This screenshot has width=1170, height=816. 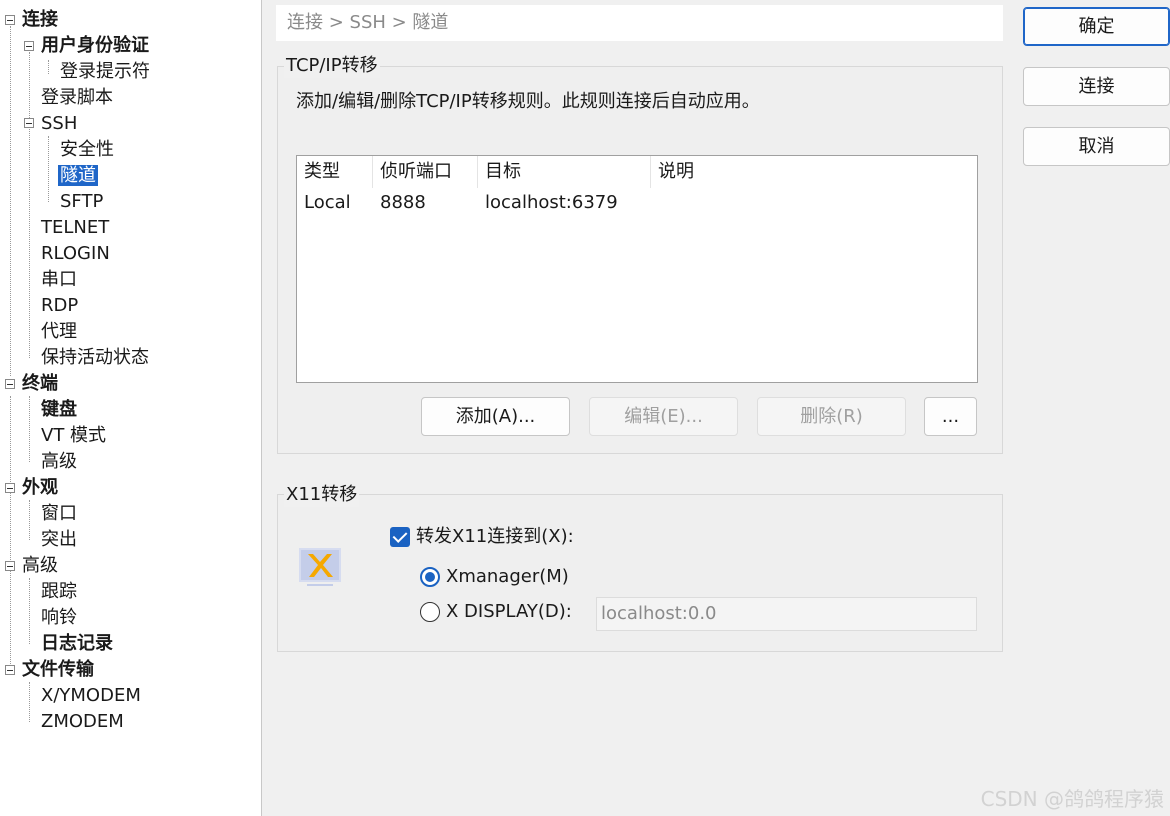 I want to click on tree-item-terminal: 终端, so click(x=40, y=384).